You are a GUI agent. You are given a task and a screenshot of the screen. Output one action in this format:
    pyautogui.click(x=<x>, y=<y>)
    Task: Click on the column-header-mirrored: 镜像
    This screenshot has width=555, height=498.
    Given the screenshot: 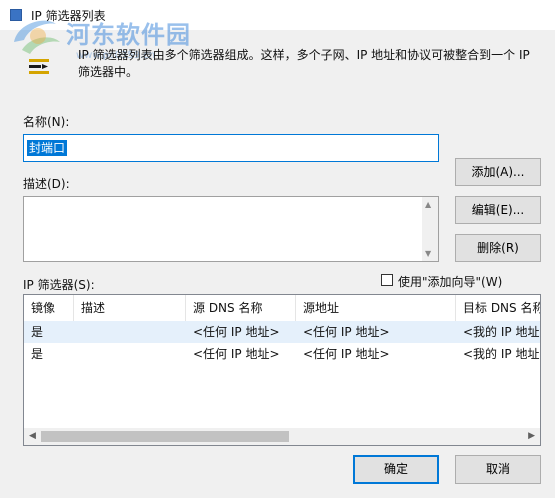 What is the action you would take?
    pyautogui.click(x=49, y=308)
    